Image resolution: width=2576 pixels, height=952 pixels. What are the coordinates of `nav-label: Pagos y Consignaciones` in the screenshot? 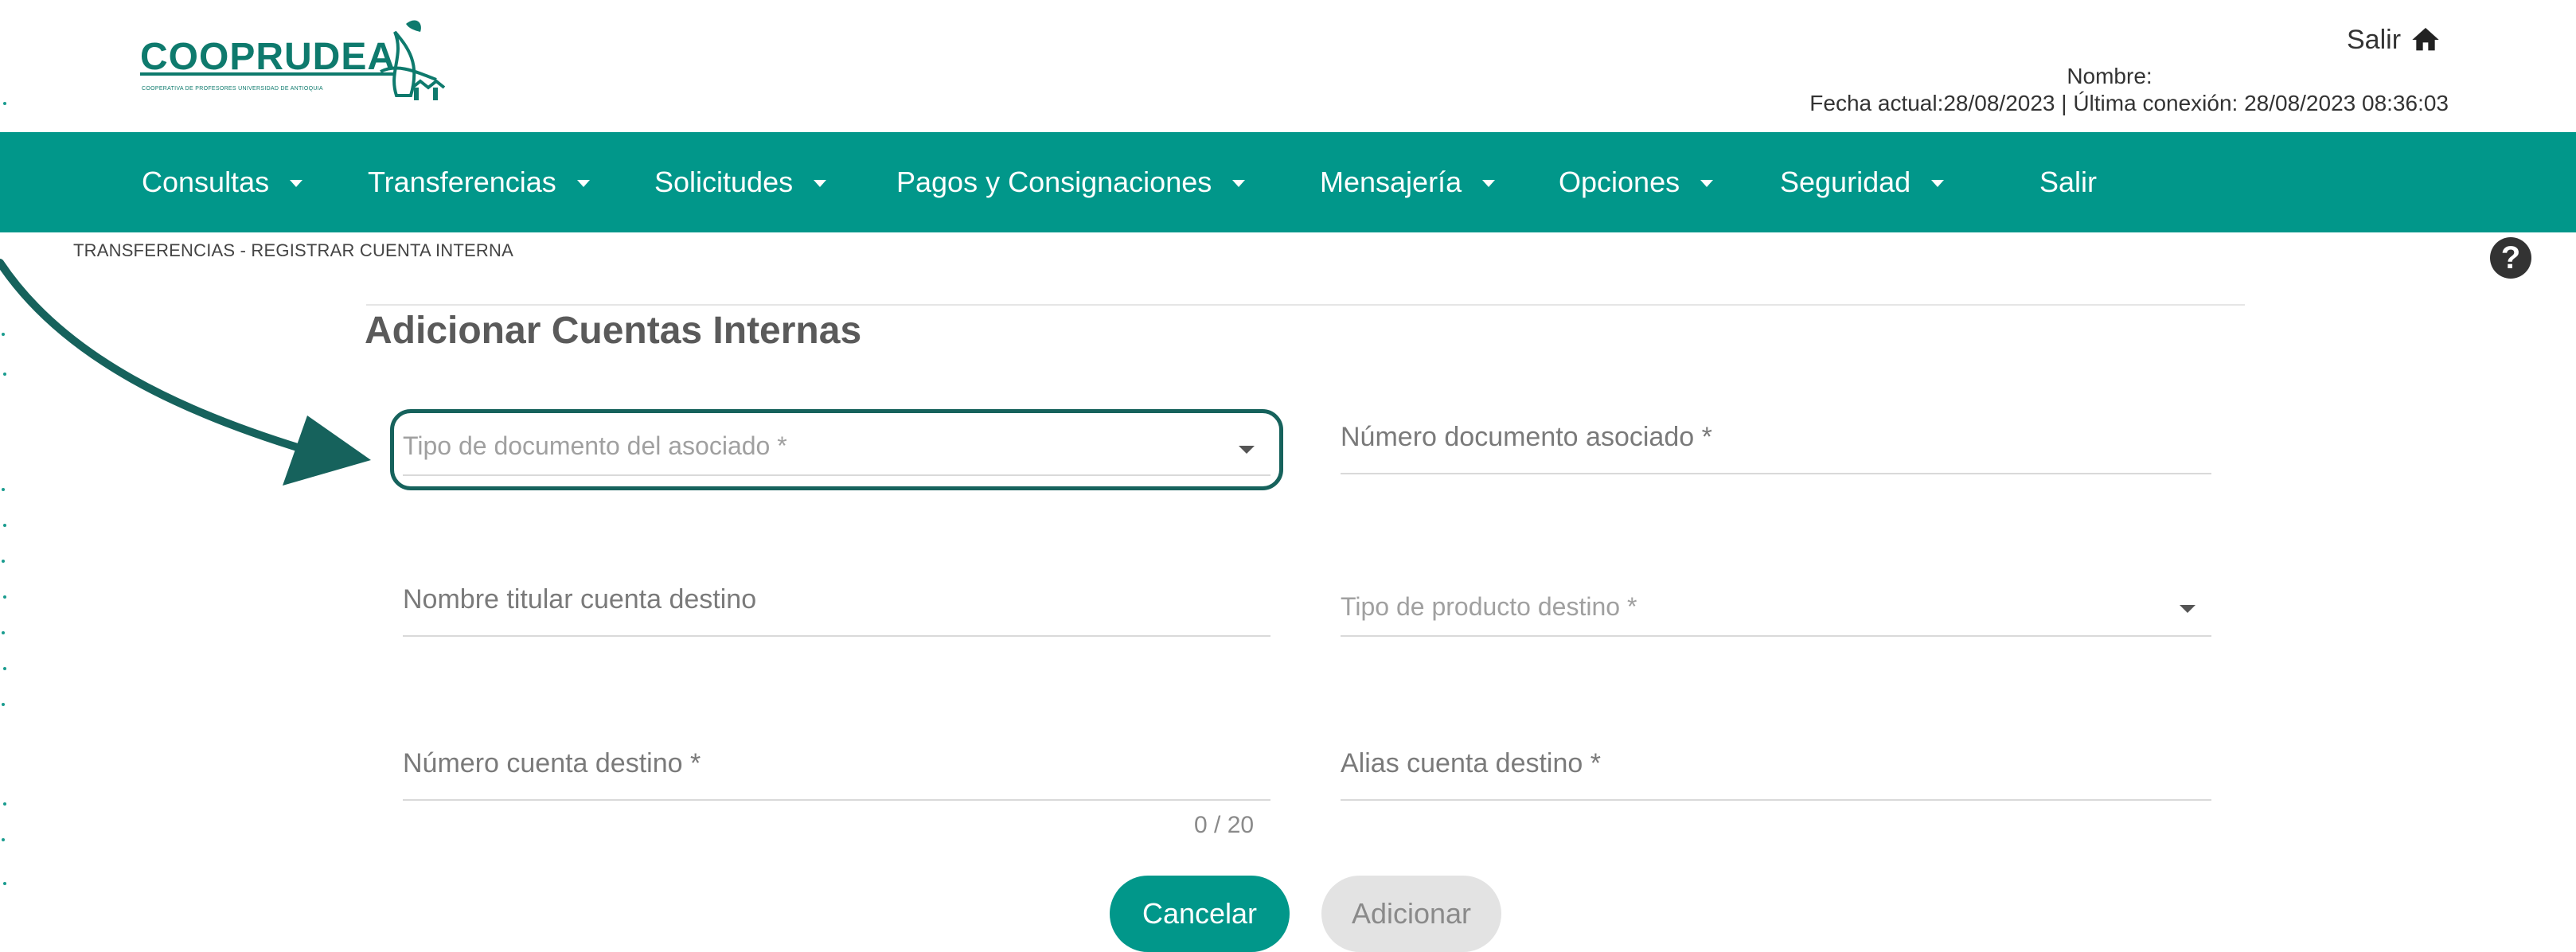 It's located at (1054, 182).